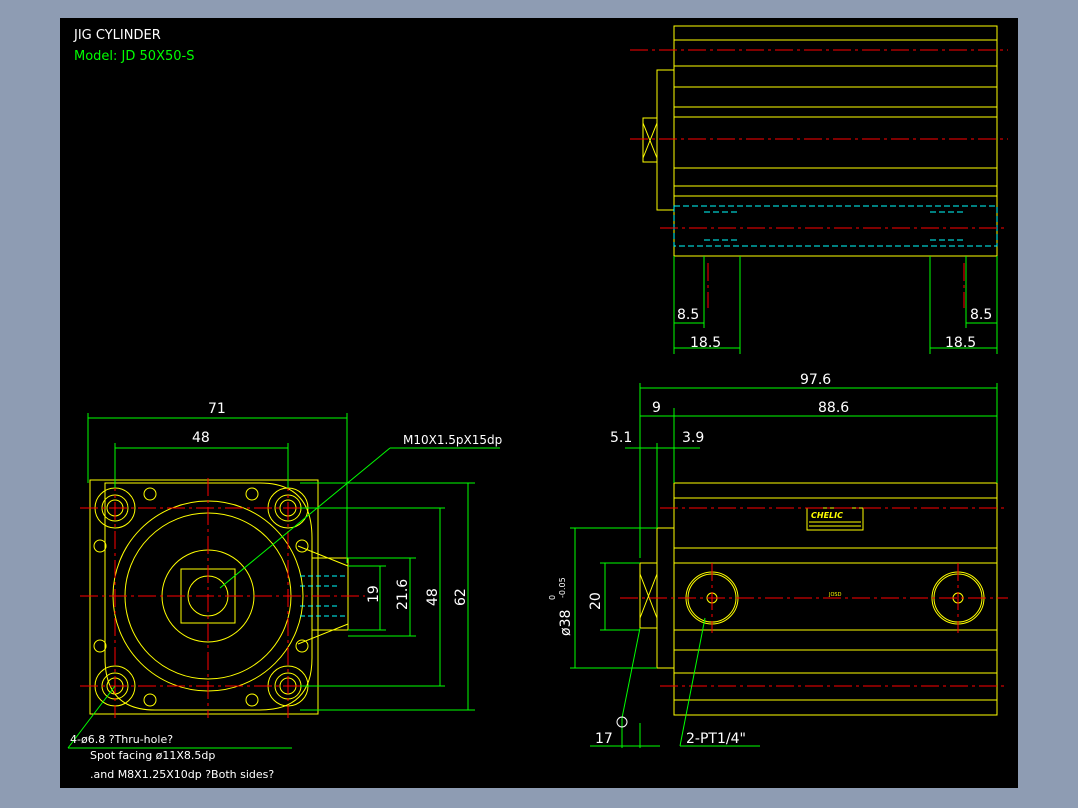  Describe the element at coordinates (827, 515) in the screenshot. I see `chelic-logo: CHELIC` at that location.